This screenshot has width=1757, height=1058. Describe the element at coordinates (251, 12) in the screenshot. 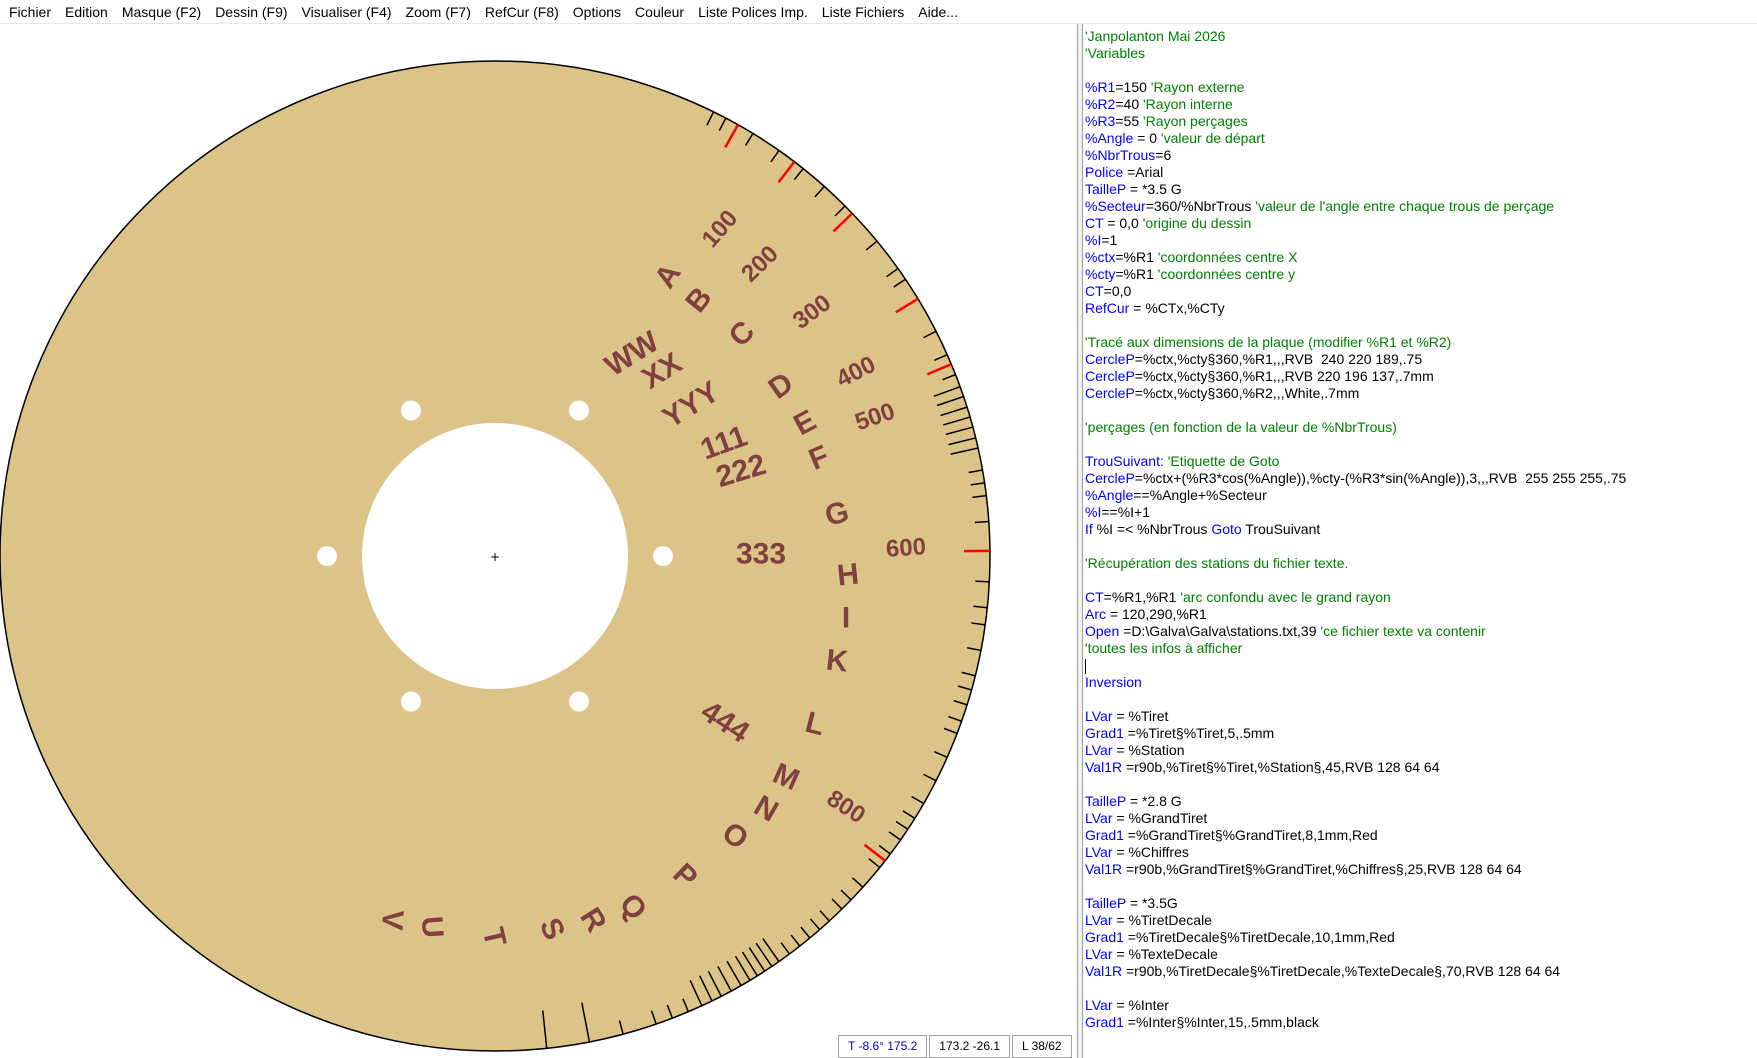

I see `menu-dessin: Dessin (F9)` at that location.